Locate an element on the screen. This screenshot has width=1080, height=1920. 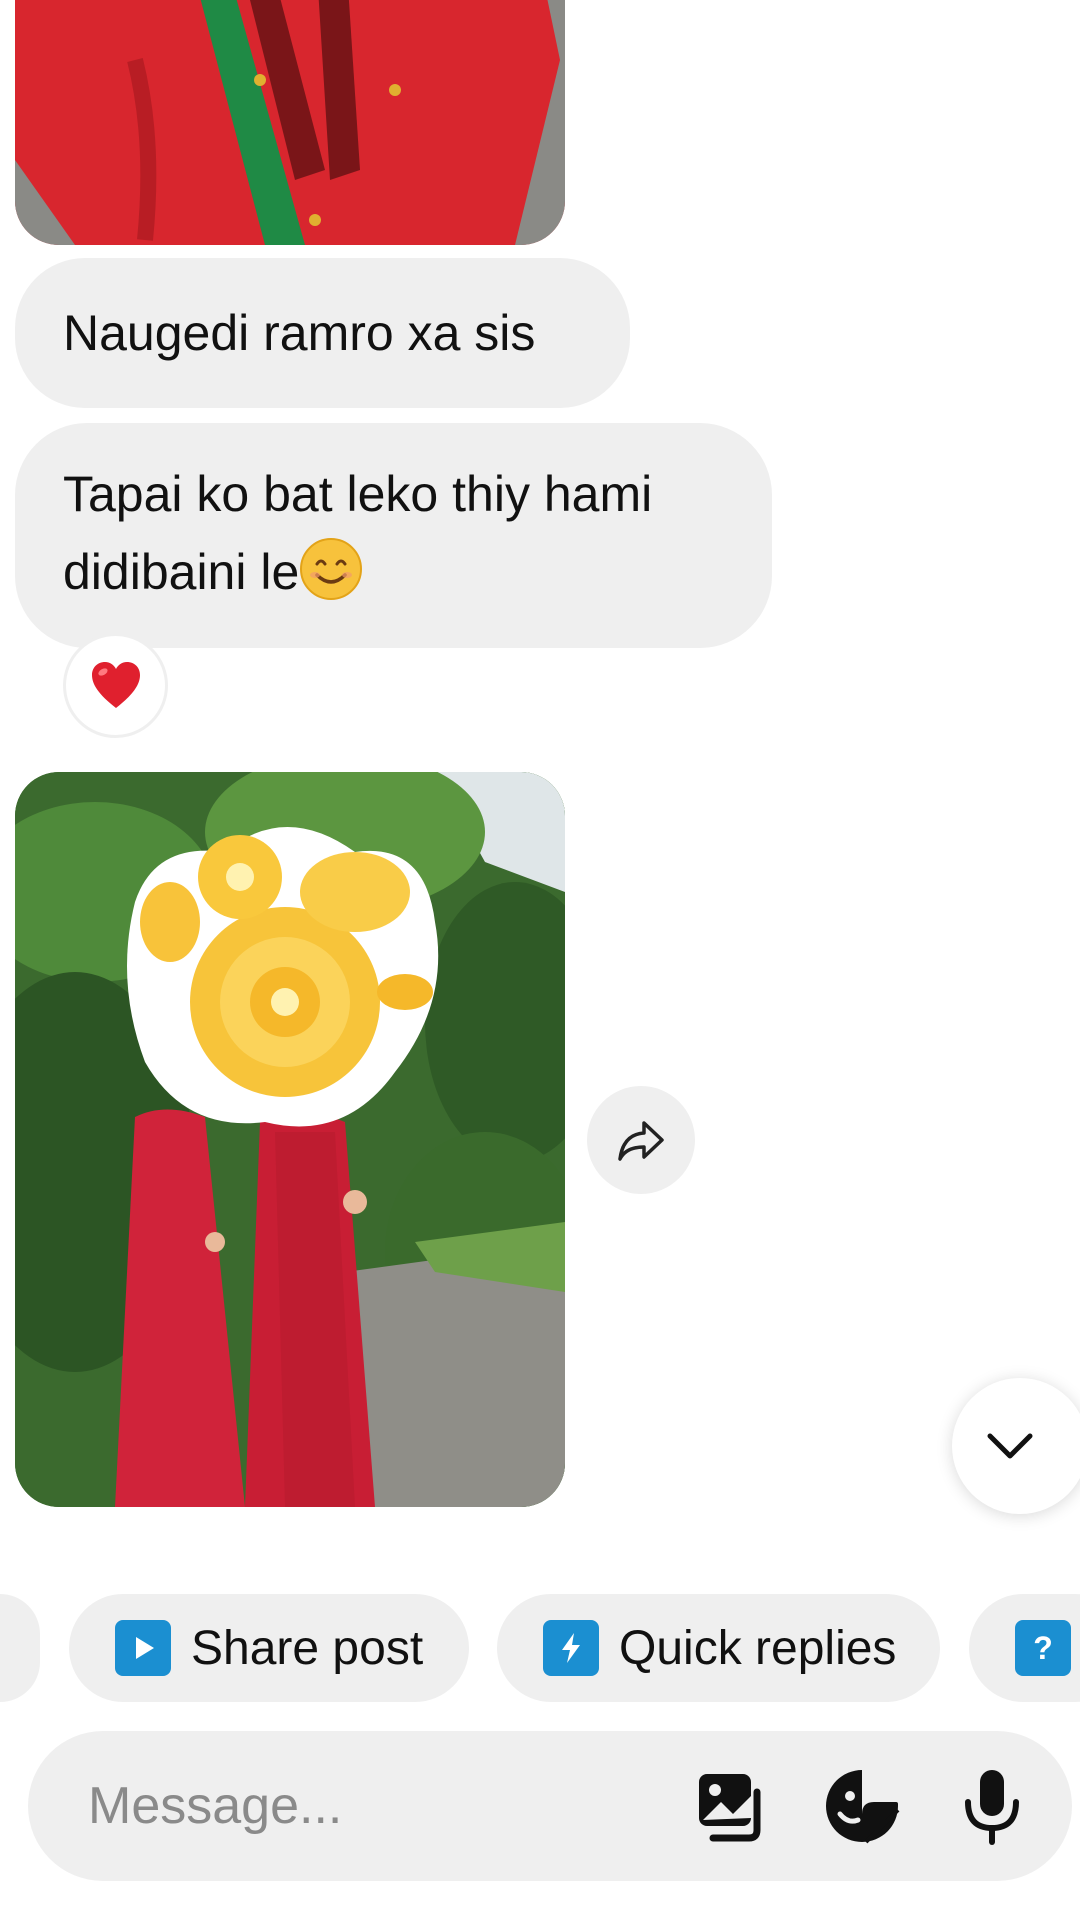
message-reaction is located at coordinates (115, 685).